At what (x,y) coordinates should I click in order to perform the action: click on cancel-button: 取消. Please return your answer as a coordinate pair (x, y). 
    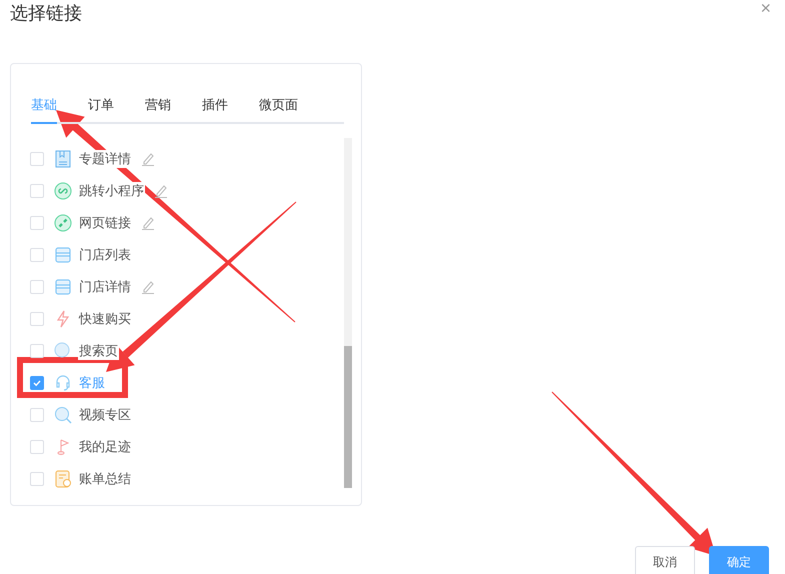
    Looking at the image, I should click on (665, 560).